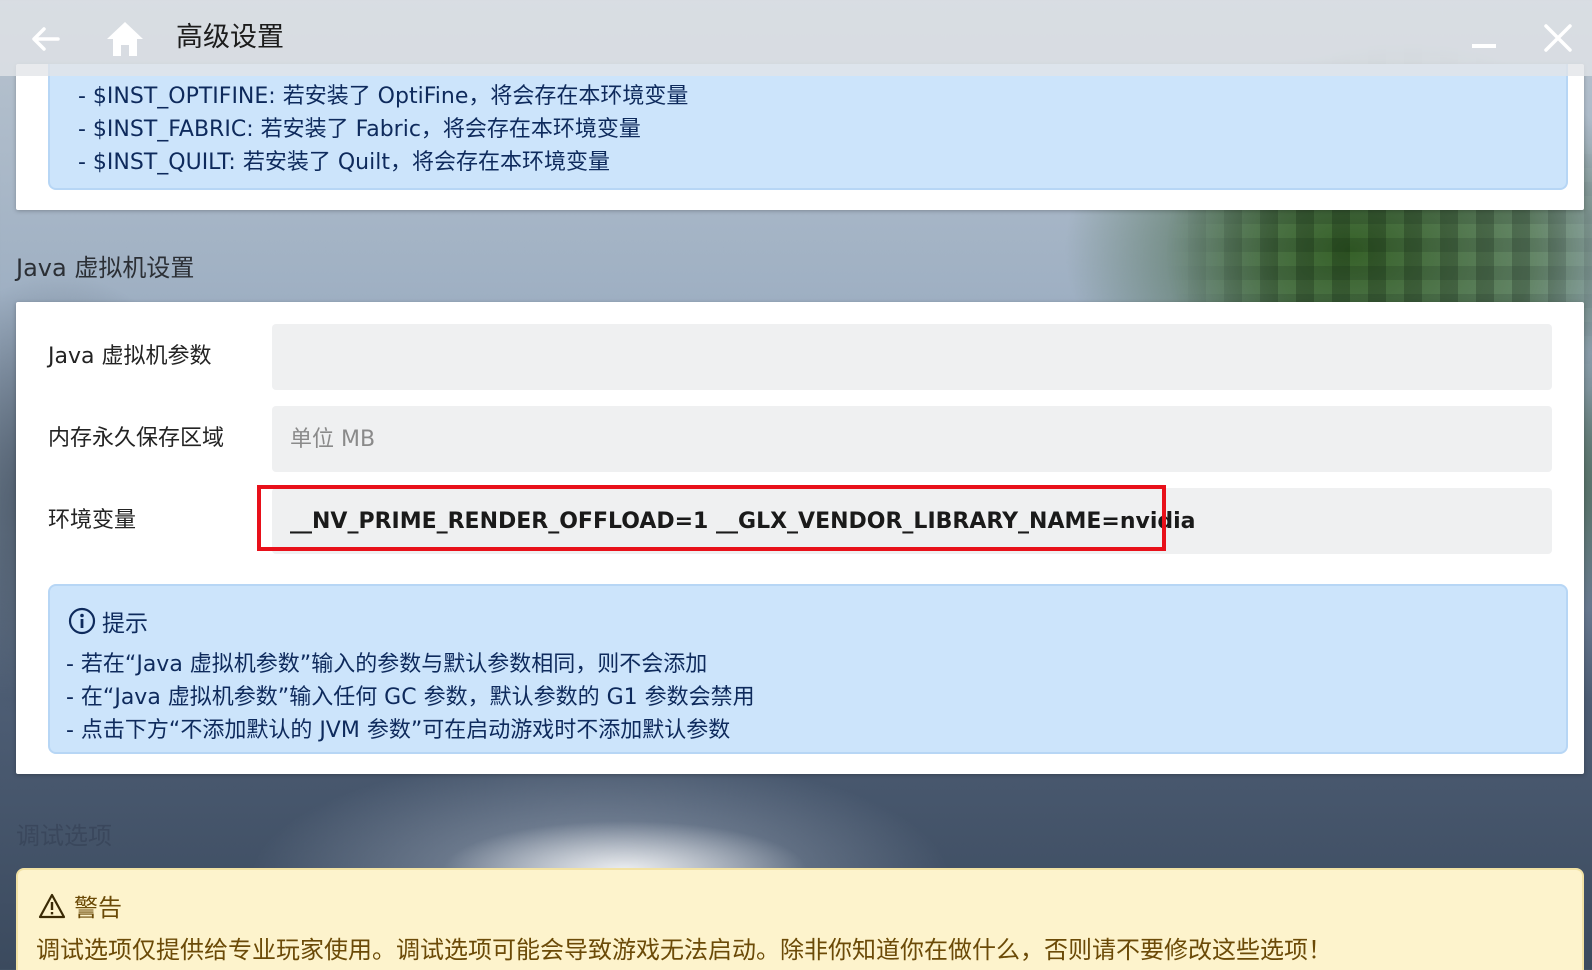 The width and height of the screenshot is (1592, 970). I want to click on jvm-args-label: Java 虚拟机参数, so click(130, 356).